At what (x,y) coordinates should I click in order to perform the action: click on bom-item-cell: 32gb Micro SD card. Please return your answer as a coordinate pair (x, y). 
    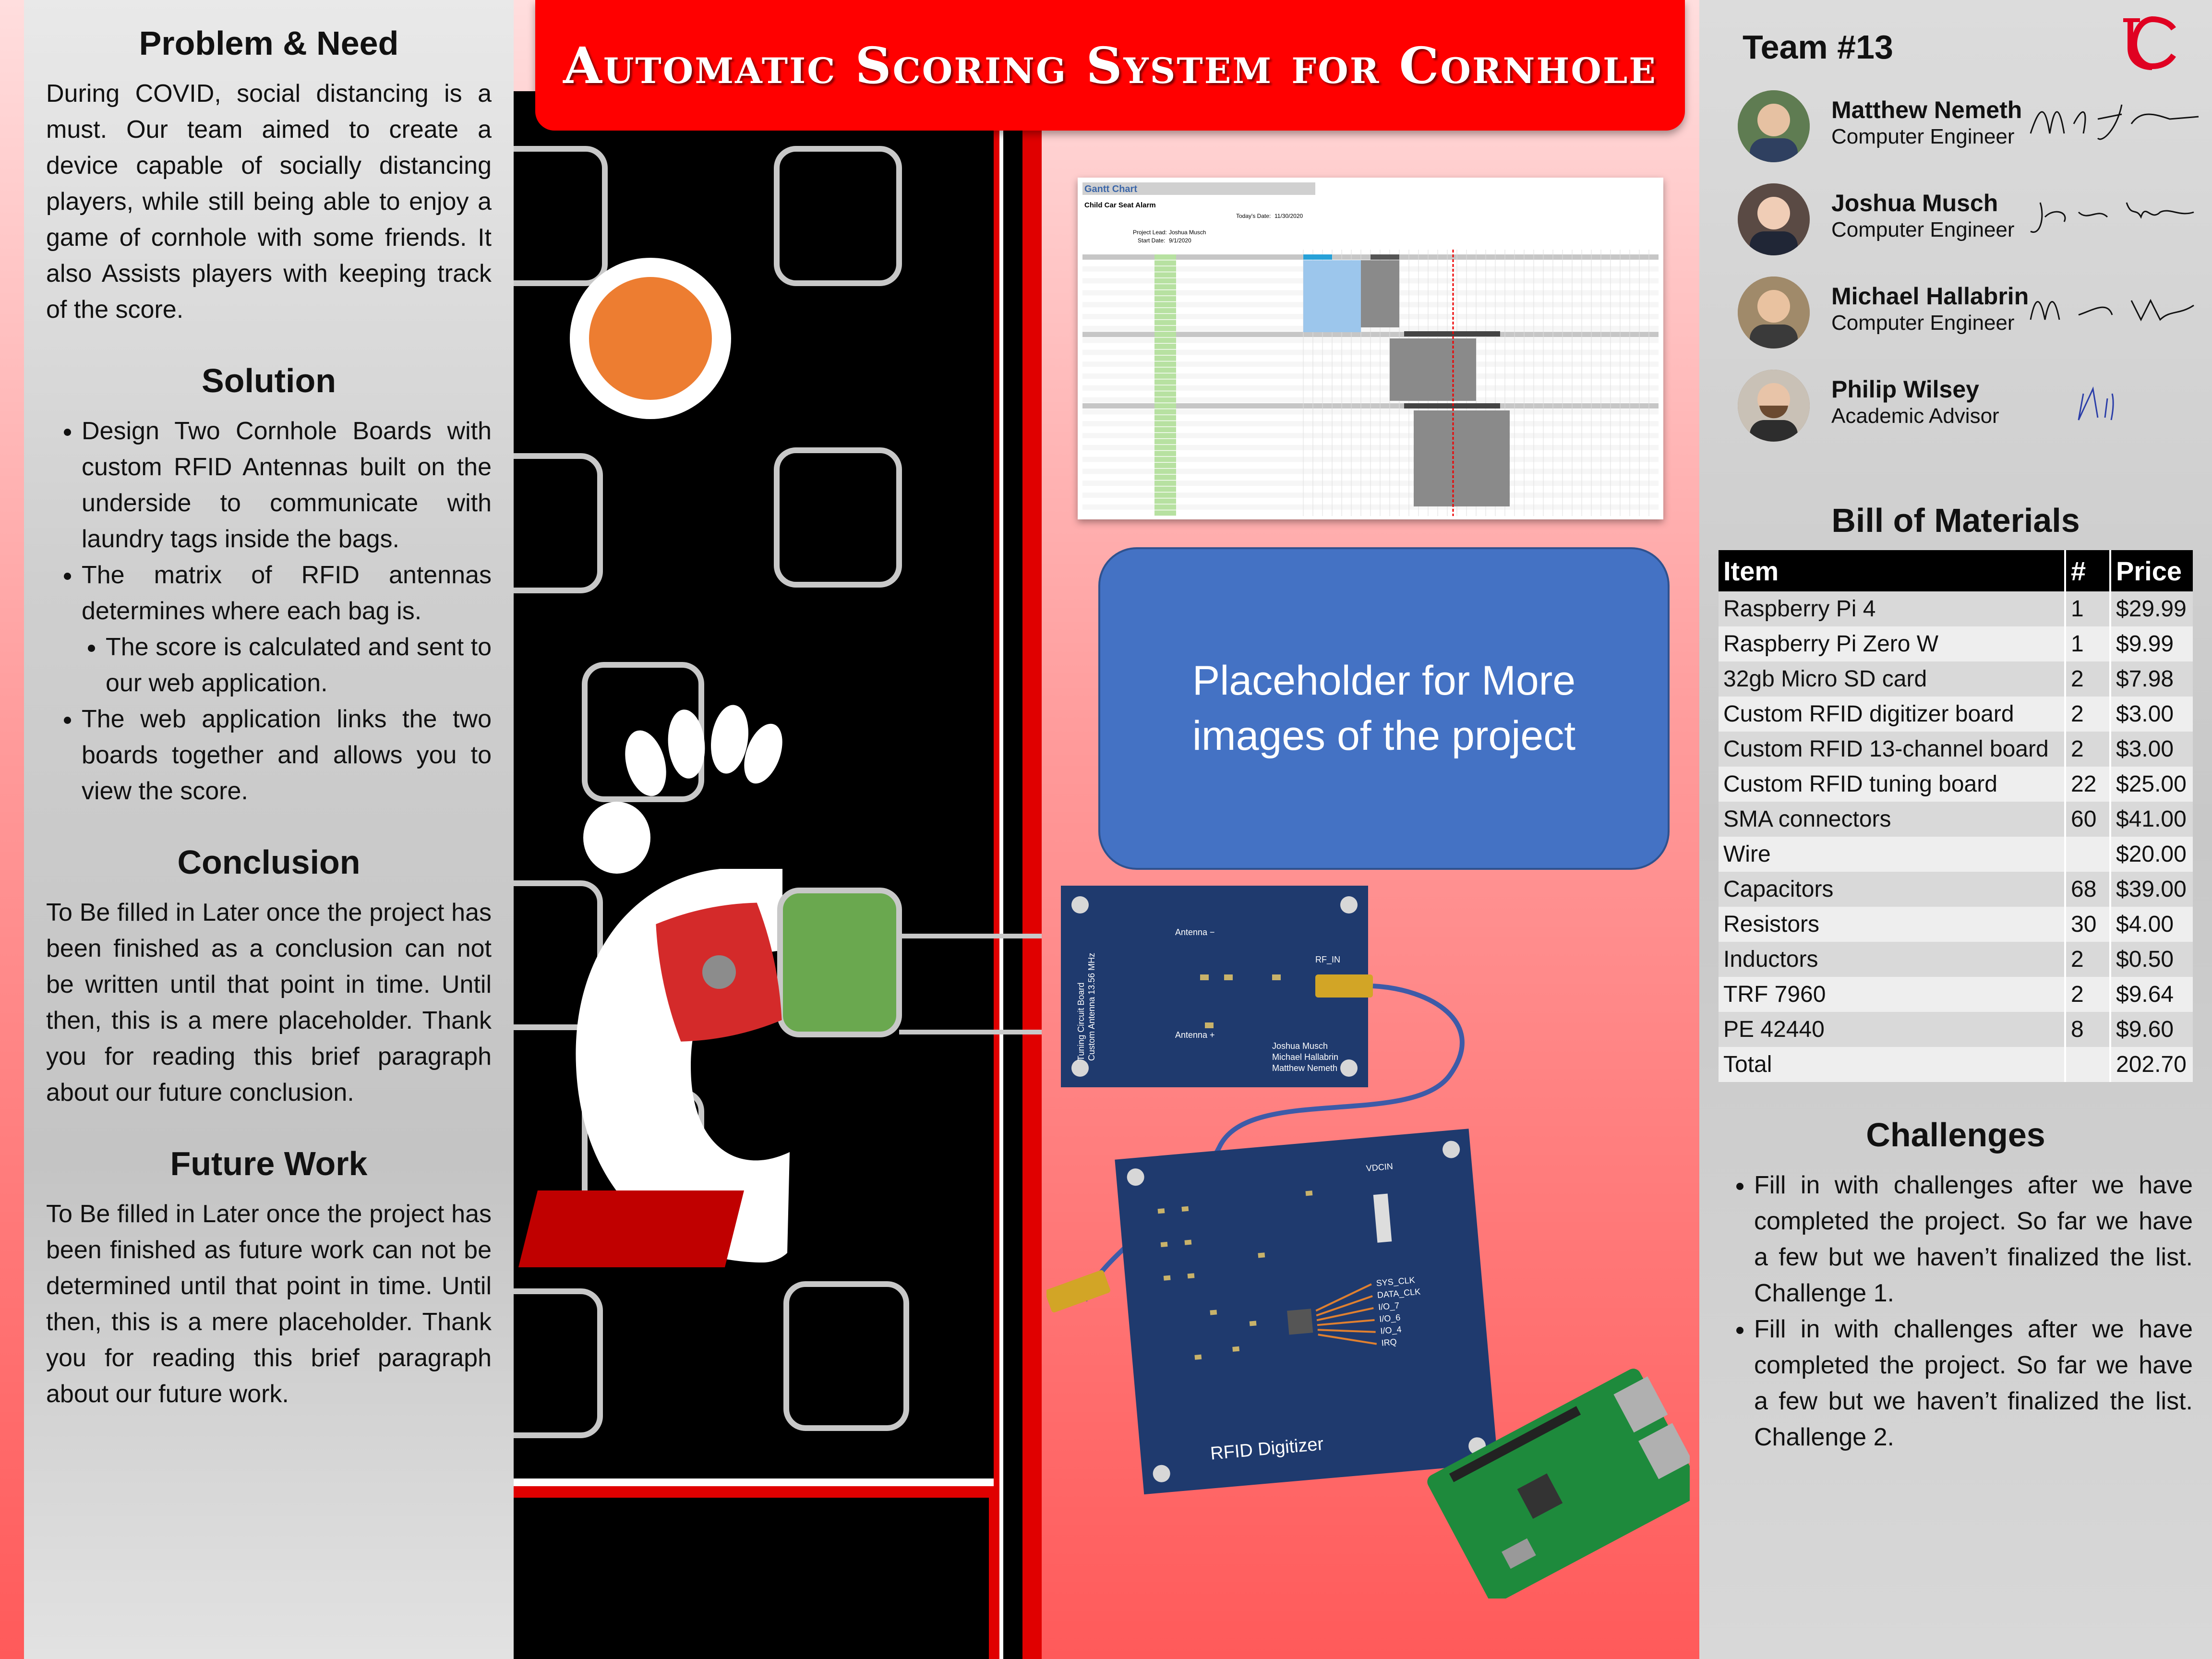
    Looking at the image, I should click on (1892, 679).